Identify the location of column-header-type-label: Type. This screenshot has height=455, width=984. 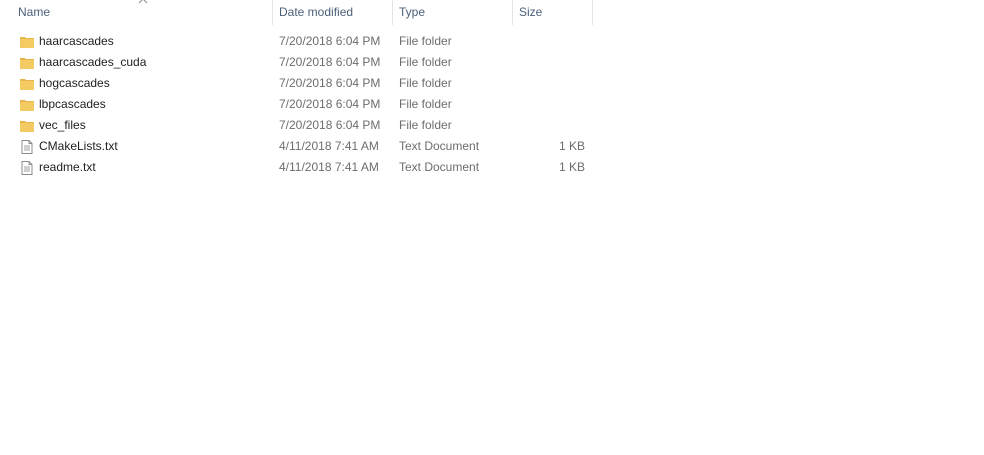
(412, 12).